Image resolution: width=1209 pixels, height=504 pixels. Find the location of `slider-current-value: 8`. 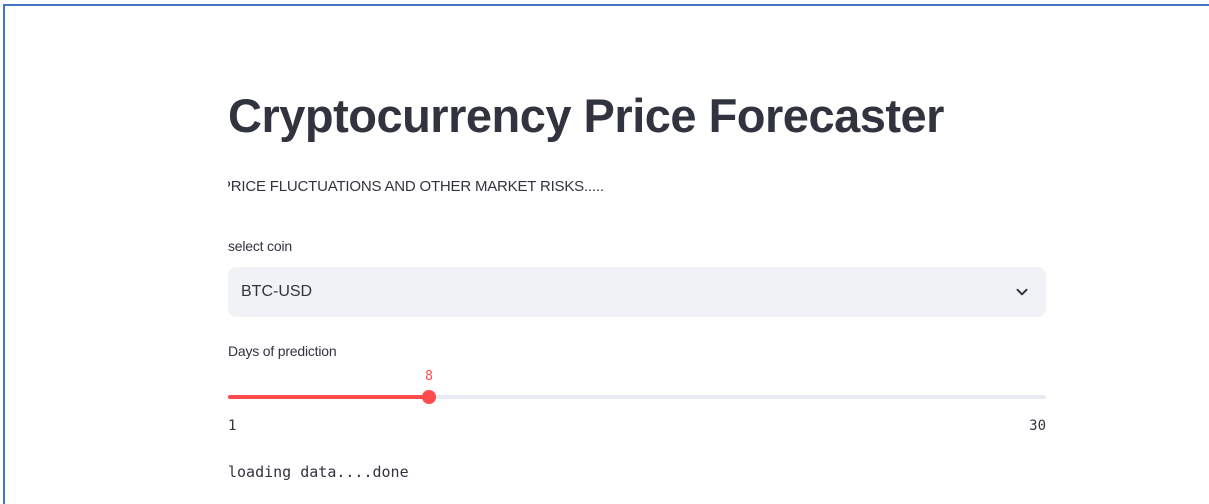

slider-current-value: 8 is located at coordinates (429, 376).